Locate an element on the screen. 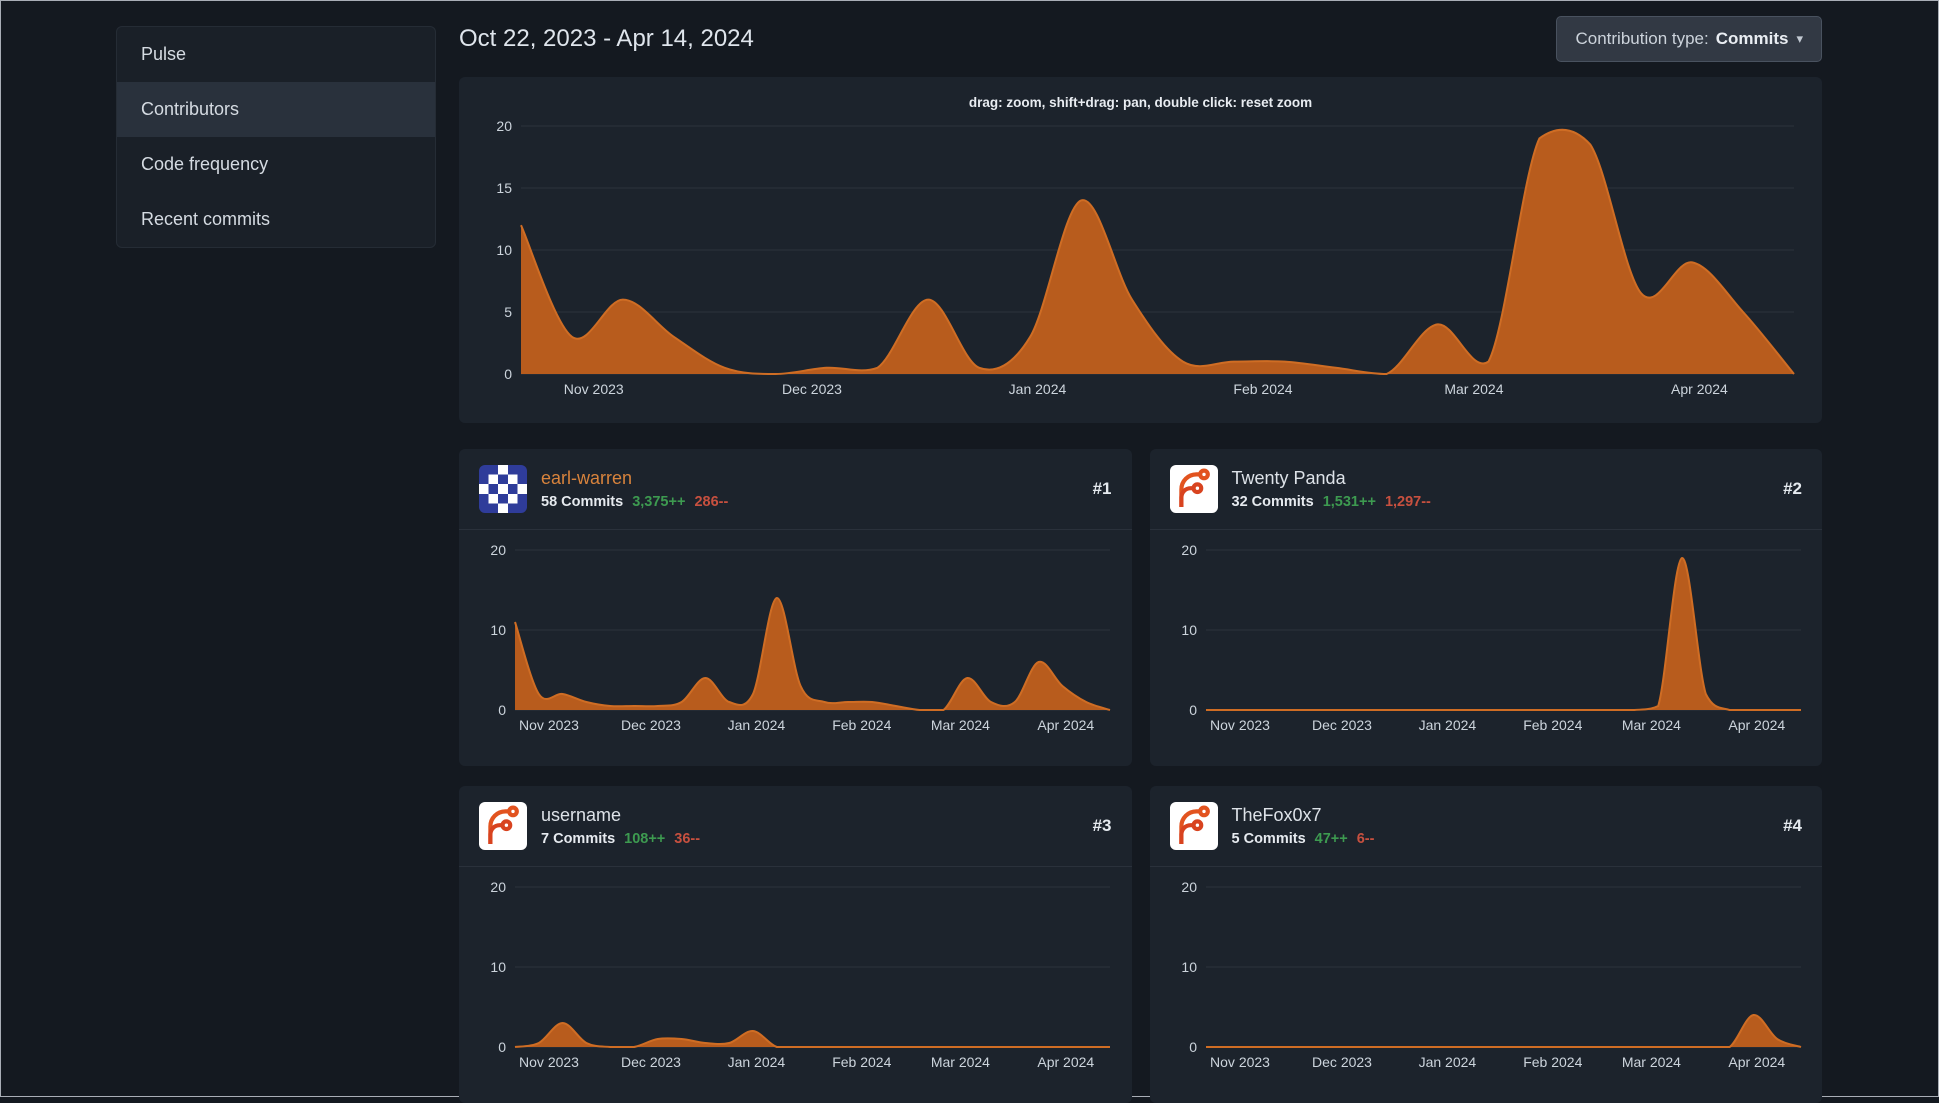  contribution-type-value: Commits is located at coordinates (1752, 38).